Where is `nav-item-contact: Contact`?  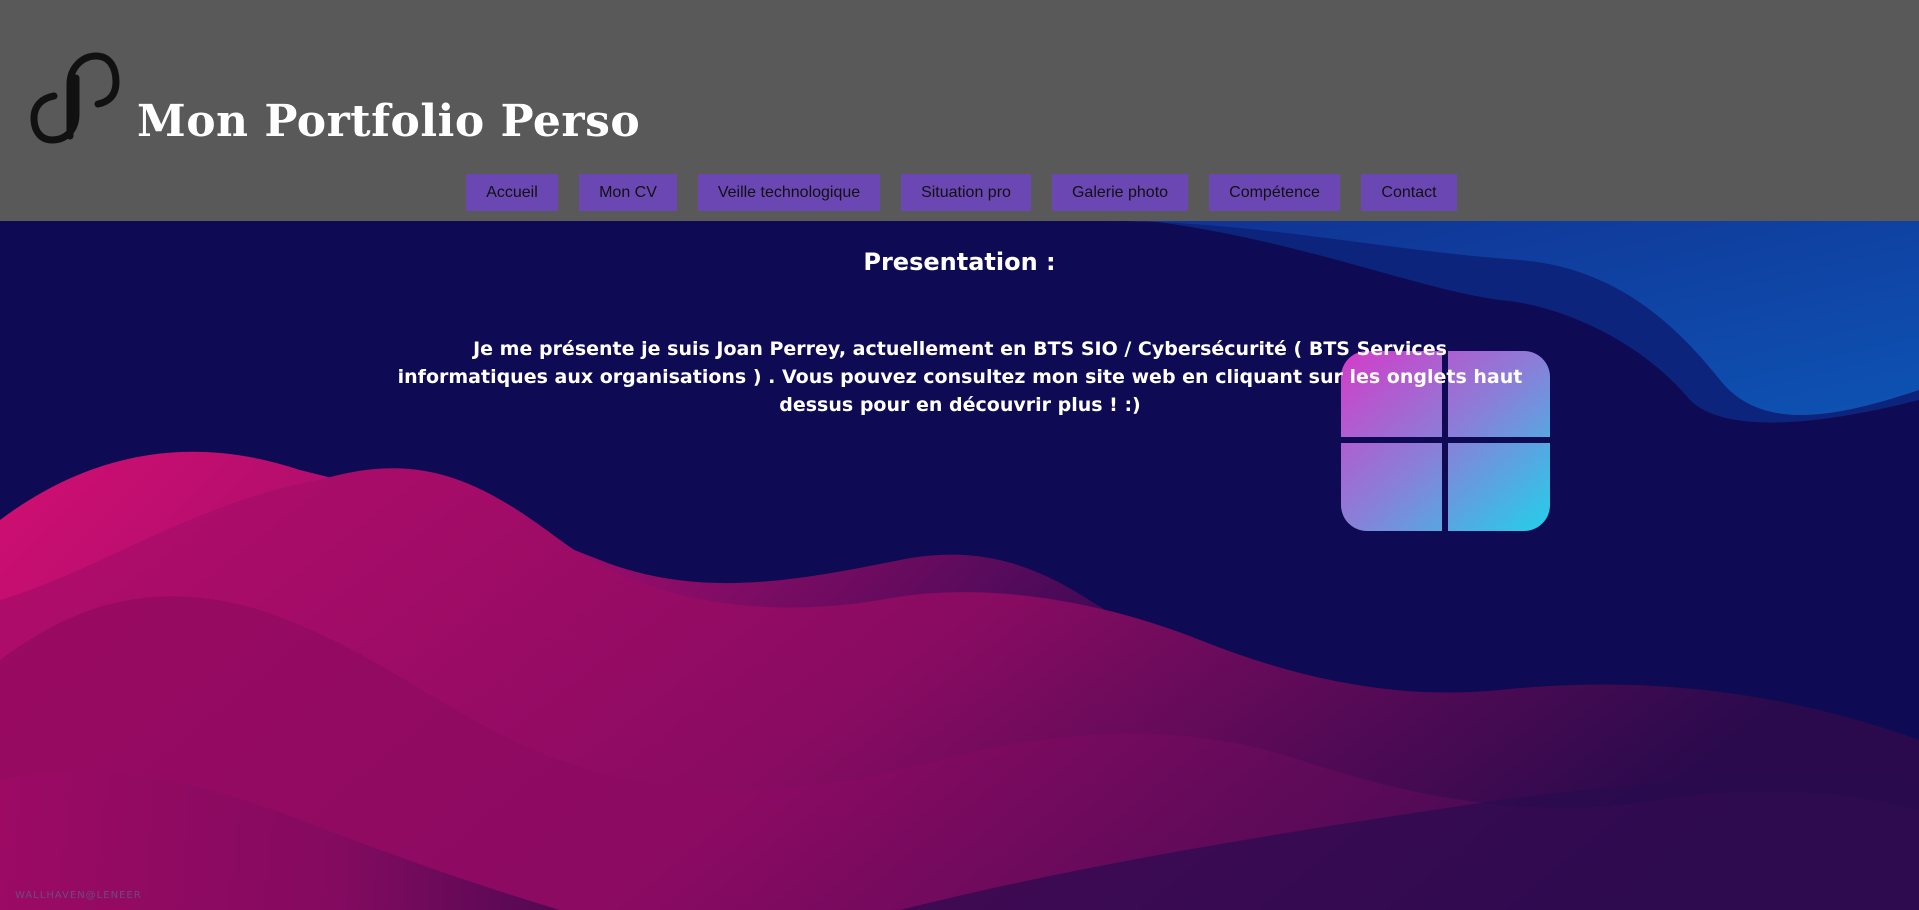 nav-item-contact: Contact is located at coordinates (1409, 192).